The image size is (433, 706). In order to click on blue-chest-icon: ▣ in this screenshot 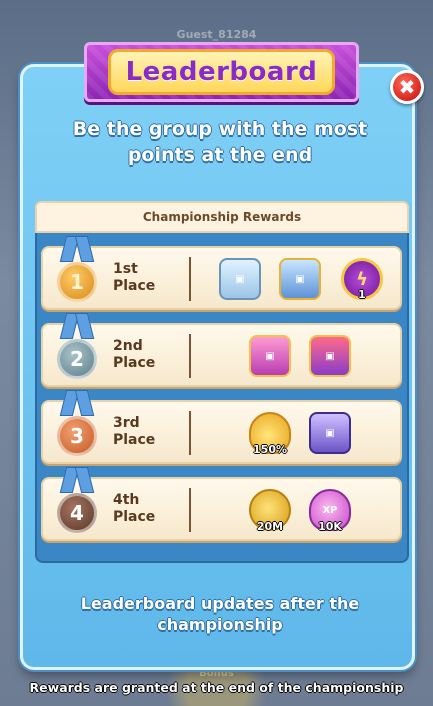, I will do `click(240, 279)`.